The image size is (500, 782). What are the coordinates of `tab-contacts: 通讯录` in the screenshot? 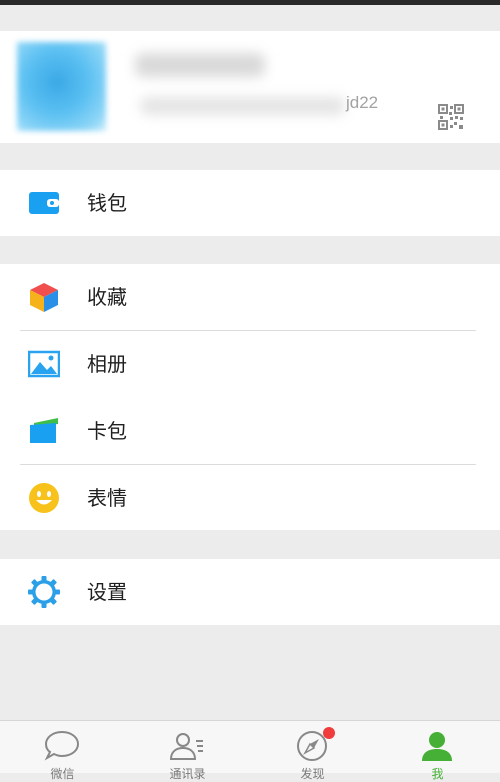 It's located at (187, 751).